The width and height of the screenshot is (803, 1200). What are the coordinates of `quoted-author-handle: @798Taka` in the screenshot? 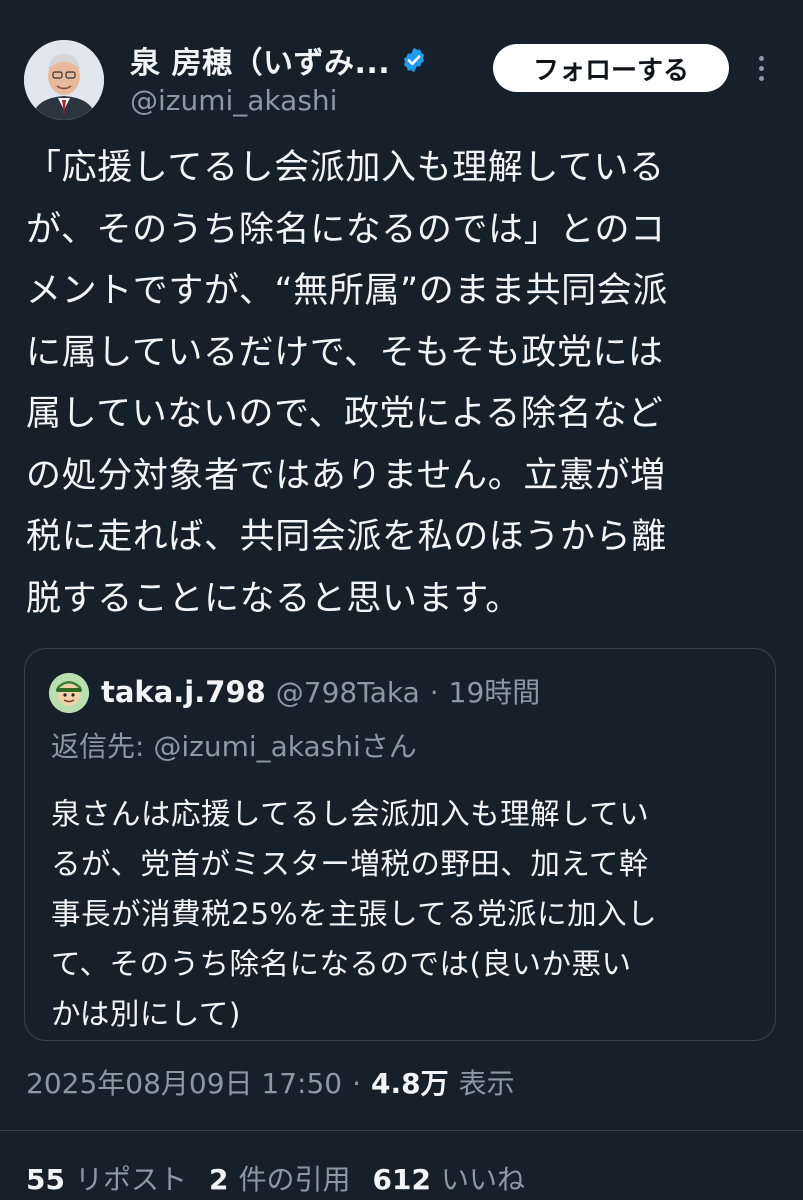 It's located at (348, 692).